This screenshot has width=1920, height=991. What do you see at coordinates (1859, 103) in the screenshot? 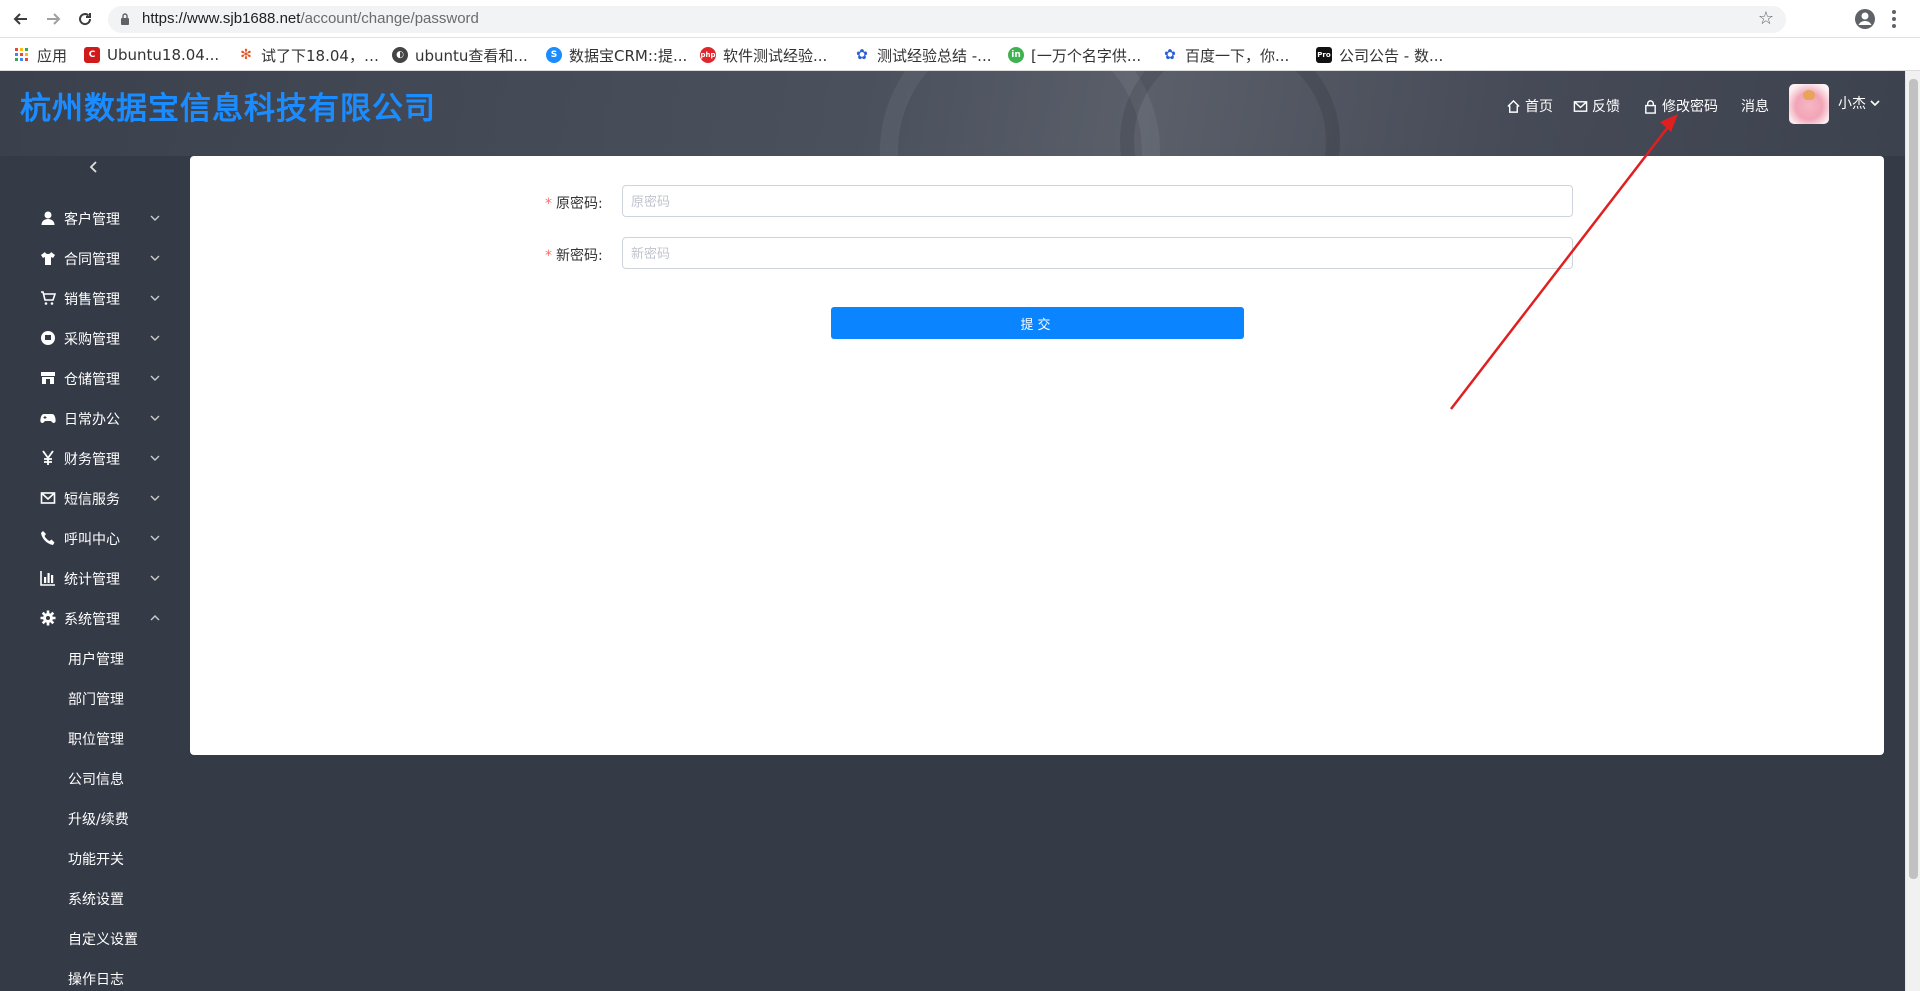
I see `user-menu: 小杰` at bounding box center [1859, 103].